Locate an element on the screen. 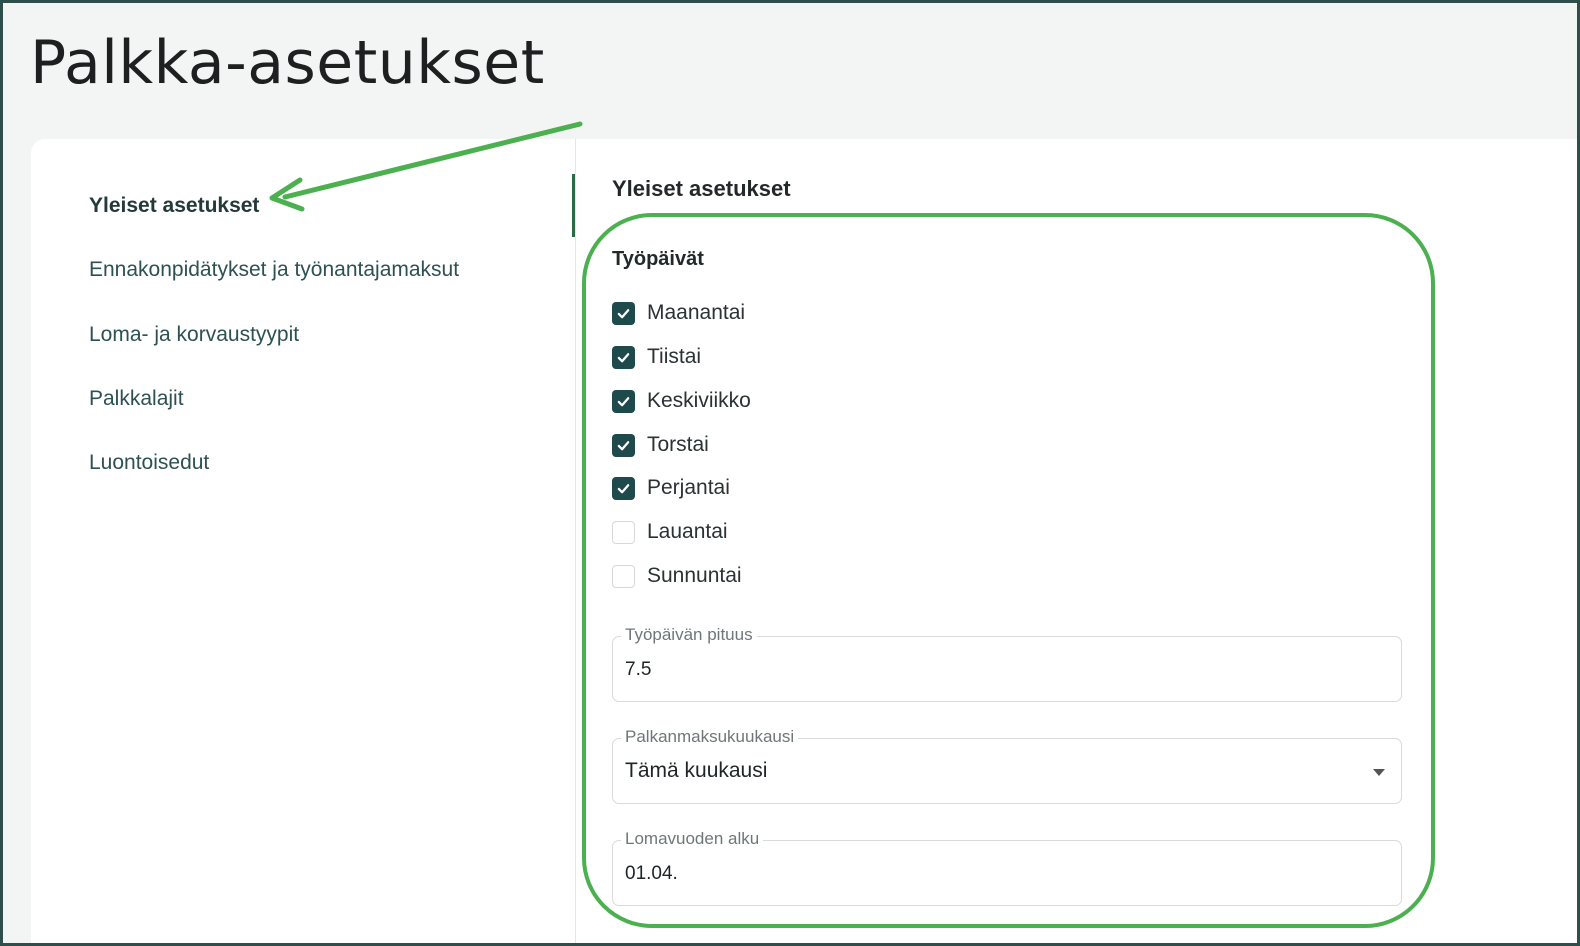 Image resolution: width=1580 pixels, height=946 pixels. checkbox-thursday: Torstai is located at coordinates (660, 445).